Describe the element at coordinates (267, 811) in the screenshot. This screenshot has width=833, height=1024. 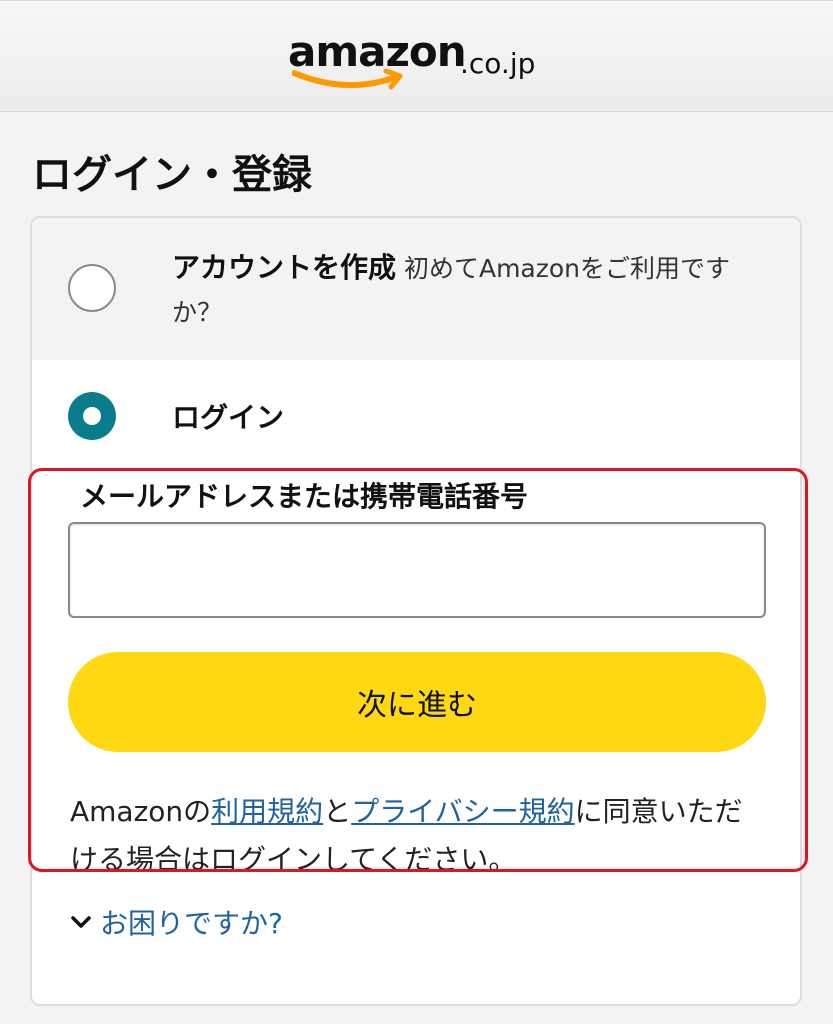
I see `terms-of-use-link: 利用規約` at that location.